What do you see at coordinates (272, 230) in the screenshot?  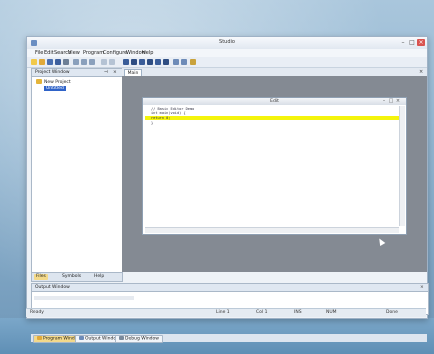 I see `editor-horizontal-scrollbar` at bounding box center [272, 230].